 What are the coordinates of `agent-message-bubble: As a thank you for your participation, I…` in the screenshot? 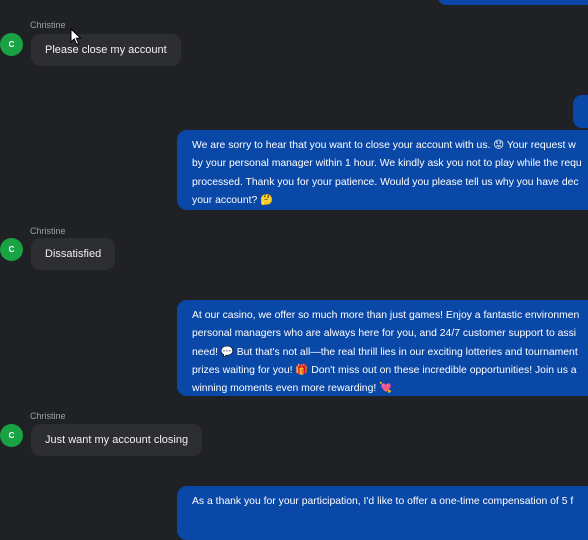 It's located at (382, 513).